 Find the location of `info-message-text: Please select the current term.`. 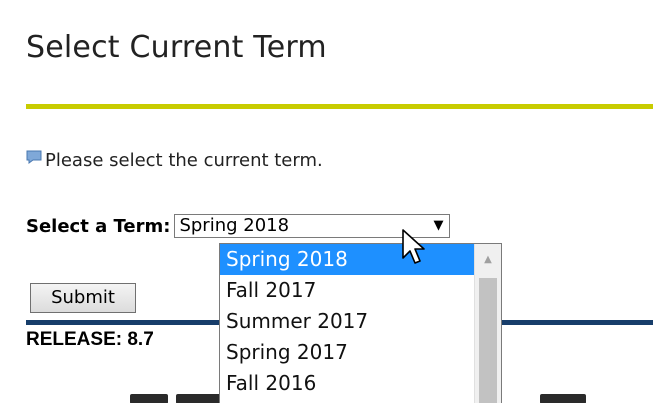

info-message-text: Please select the current term. is located at coordinates (184, 160).